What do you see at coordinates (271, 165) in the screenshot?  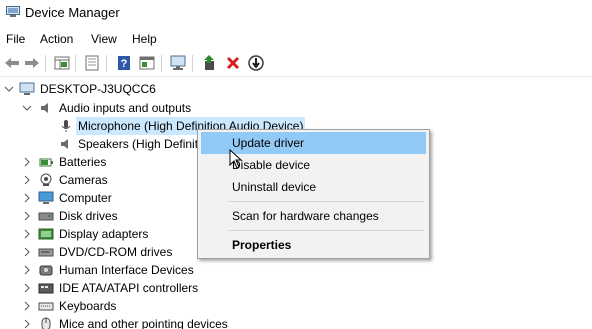 I see `menu-item-label: Disable device` at bounding box center [271, 165].